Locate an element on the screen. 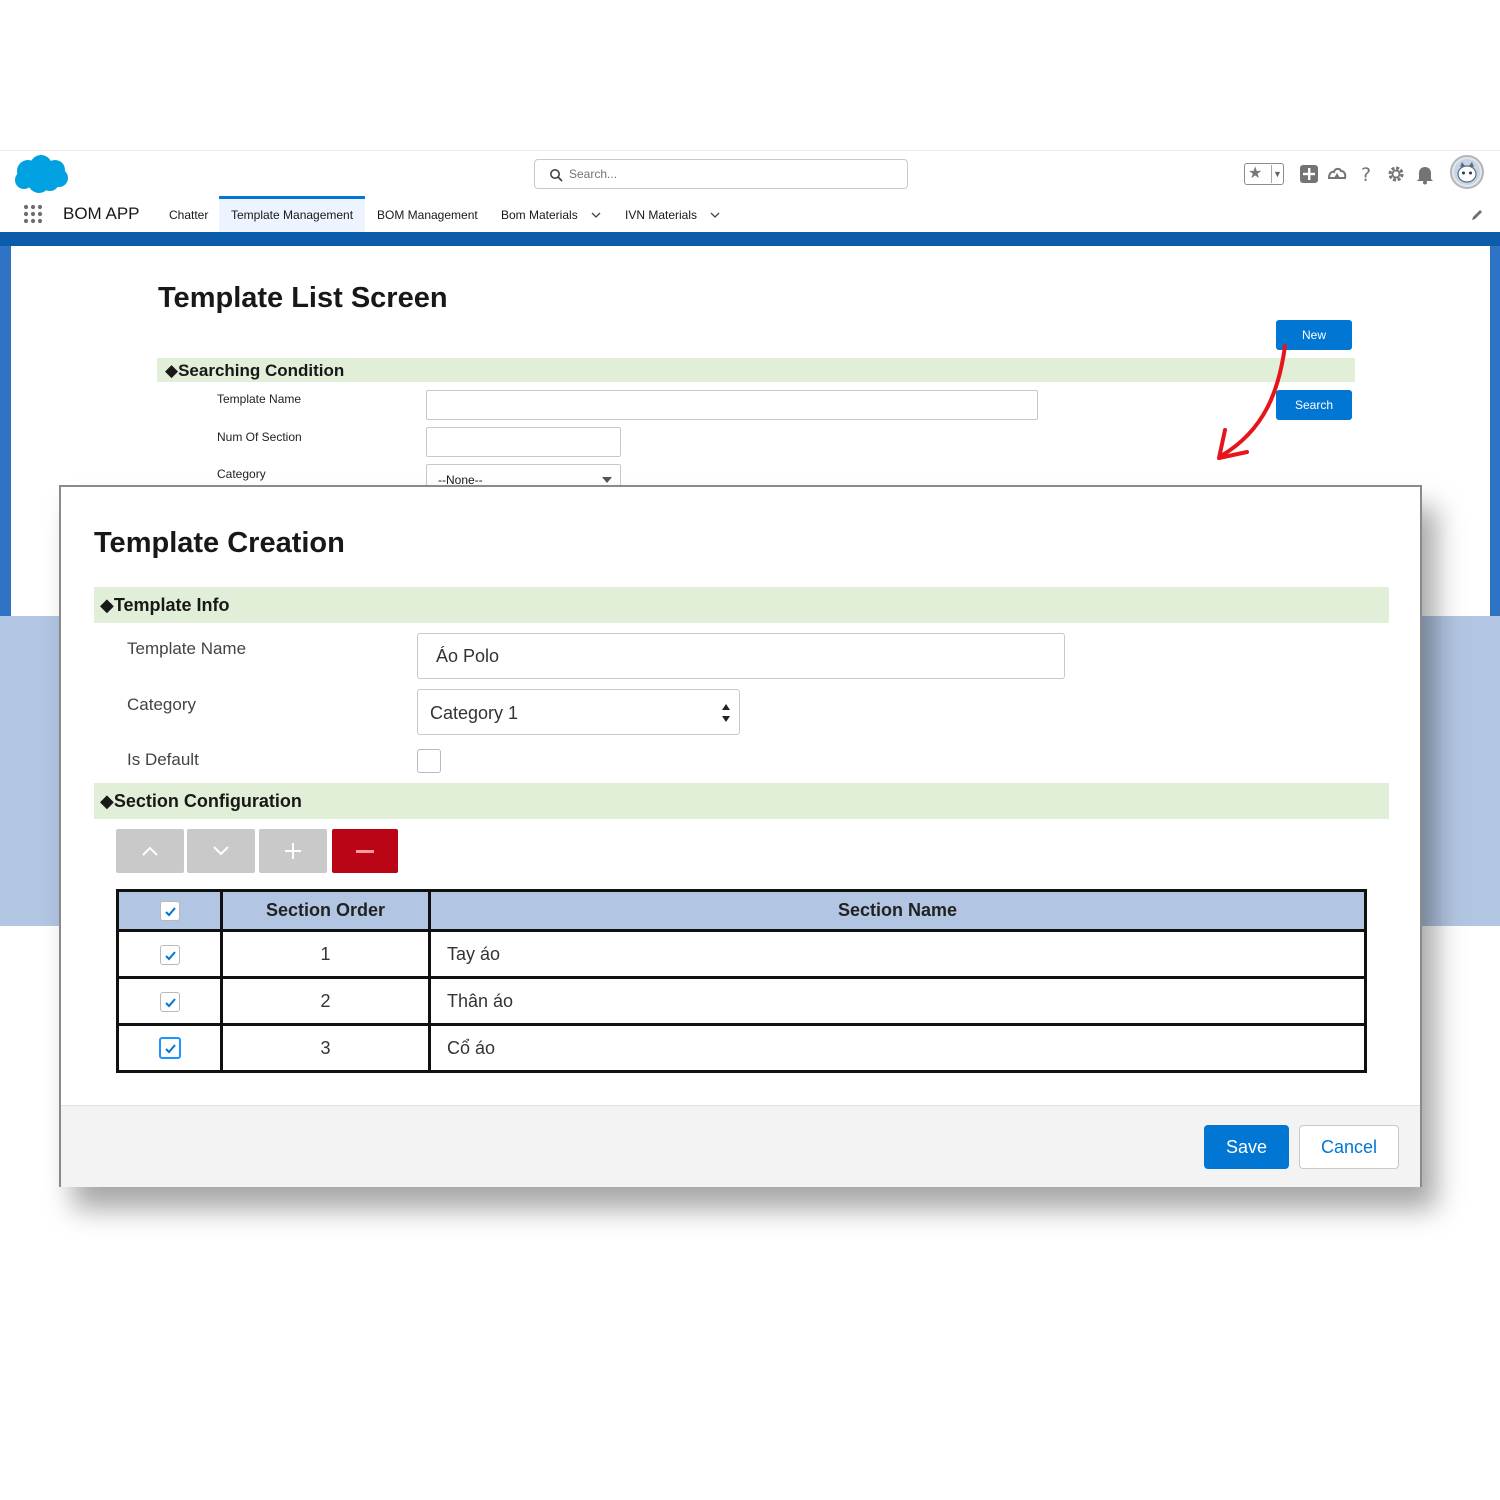 This screenshot has height=1500, width=1500. table-row: 1 Tay áo is located at coordinates (741, 954).